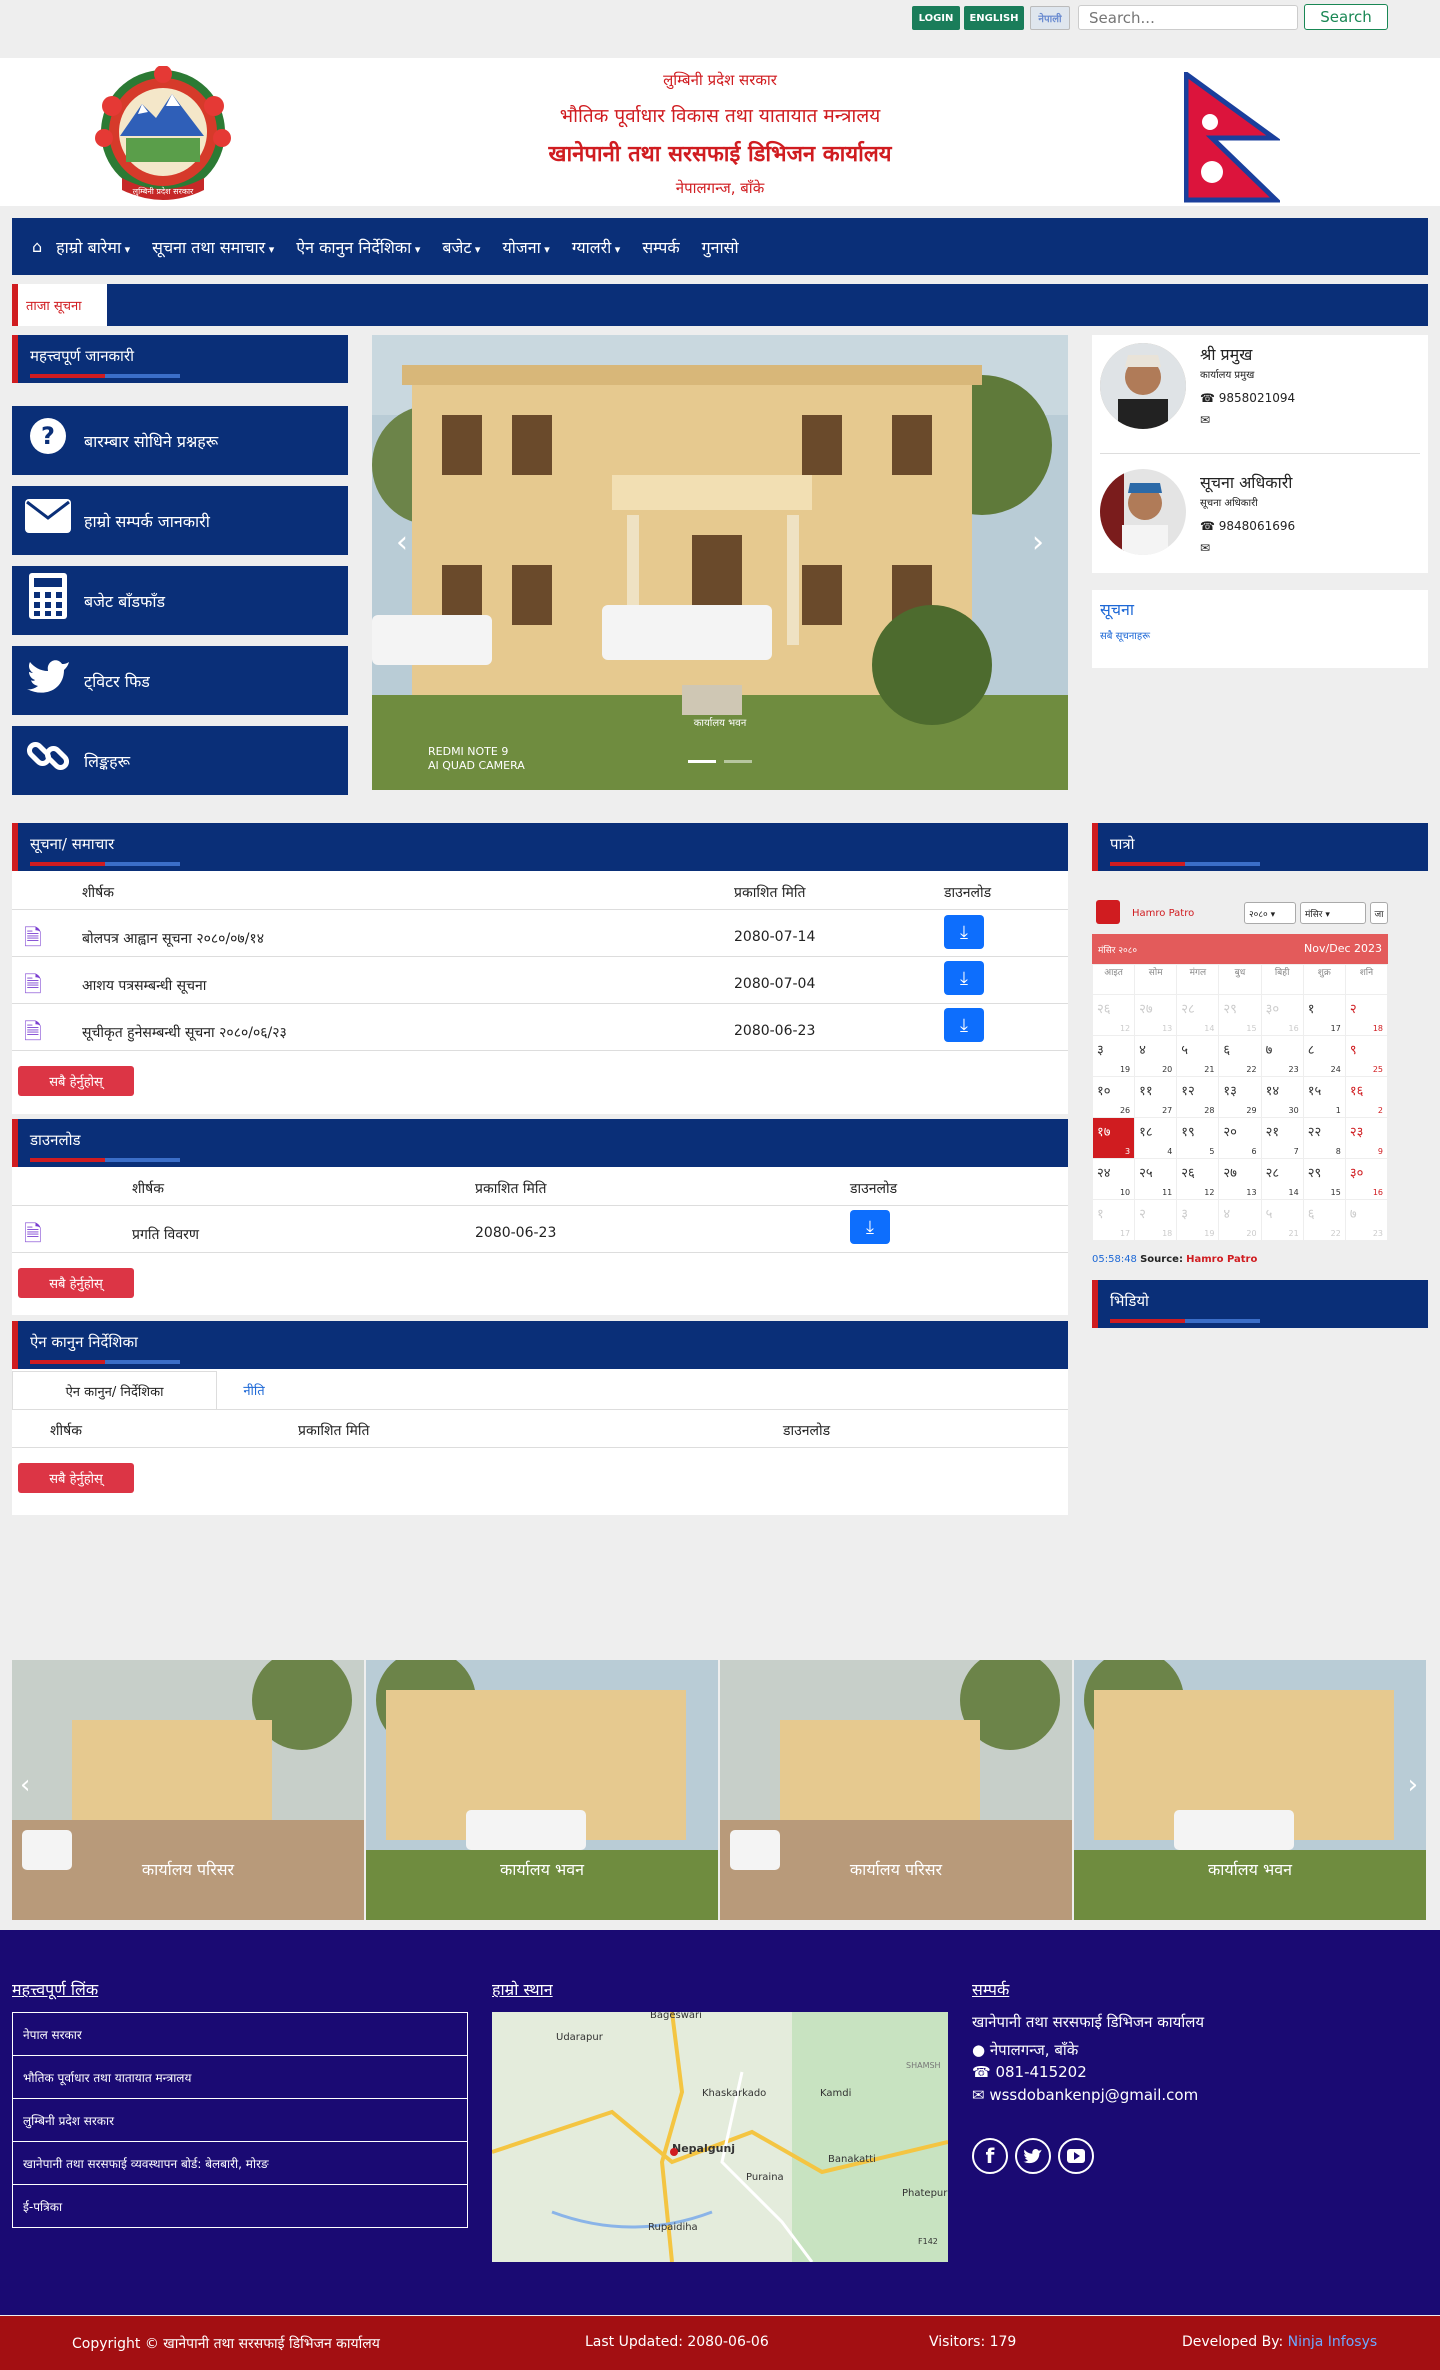 The height and width of the screenshot is (2370, 1440). What do you see at coordinates (1282, 1097) in the screenshot?
I see `calendar-day: १४ 30` at bounding box center [1282, 1097].